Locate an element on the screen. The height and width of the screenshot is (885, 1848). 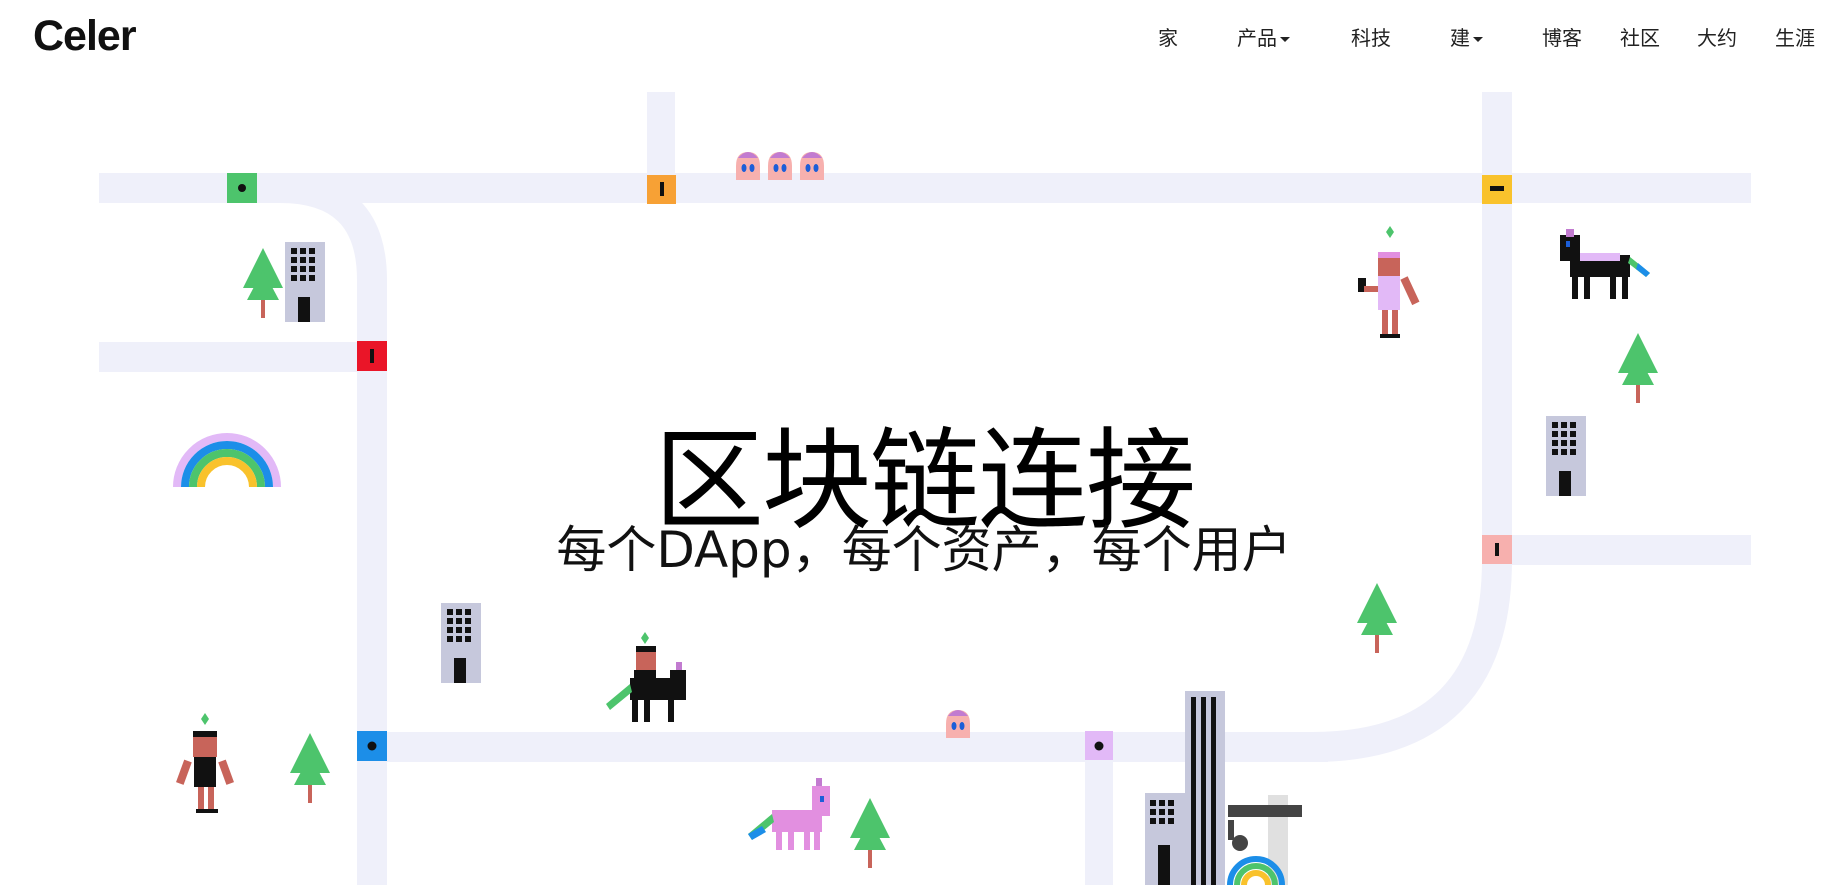
nav-item-label: 家 is located at coordinates (1168, 38).